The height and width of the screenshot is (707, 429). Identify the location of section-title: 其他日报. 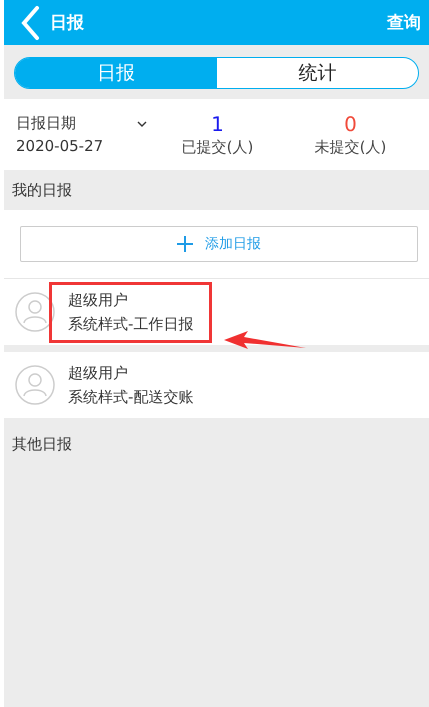
(42, 444).